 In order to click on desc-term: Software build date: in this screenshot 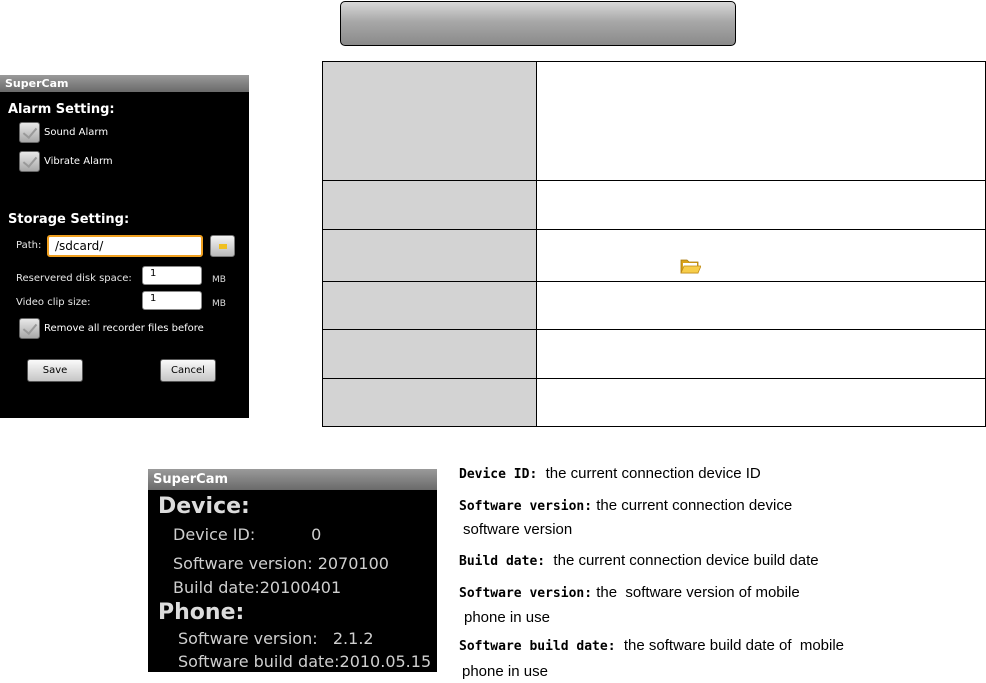, I will do `click(537, 646)`.